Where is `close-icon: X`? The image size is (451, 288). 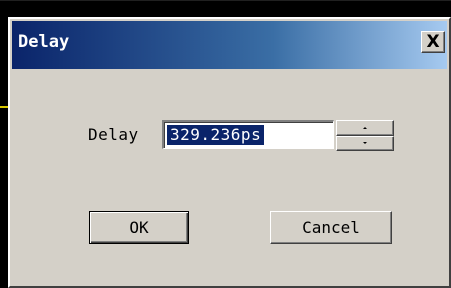
close-icon: X is located at coordinates (433, 41).